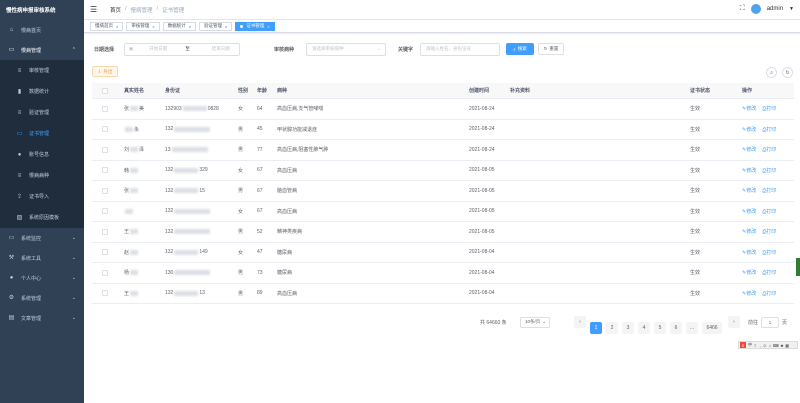 The width and height of the screenshot is (800, 403). What do you see at coordinates (775, 9) in the screenshot?
I see `user-name: admin` at bounding box center [775, 9].